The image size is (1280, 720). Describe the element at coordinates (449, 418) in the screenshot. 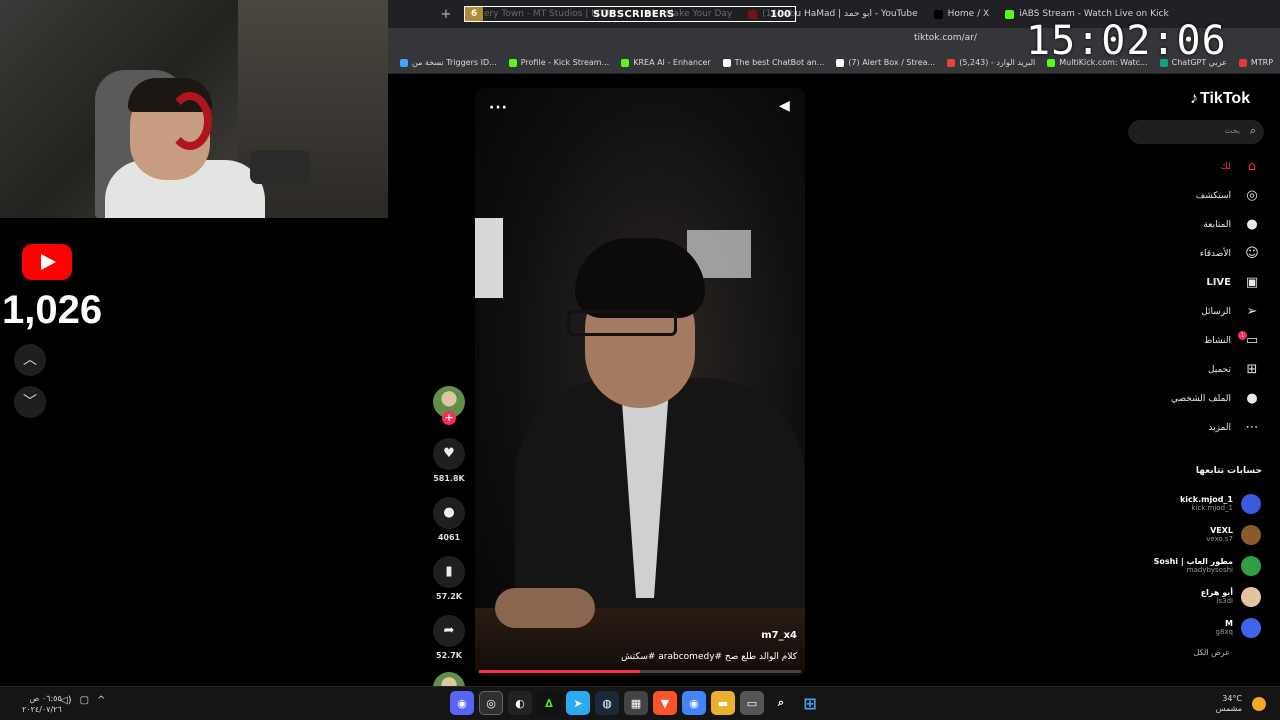

I see `follow-plus-icon: +` at that location.